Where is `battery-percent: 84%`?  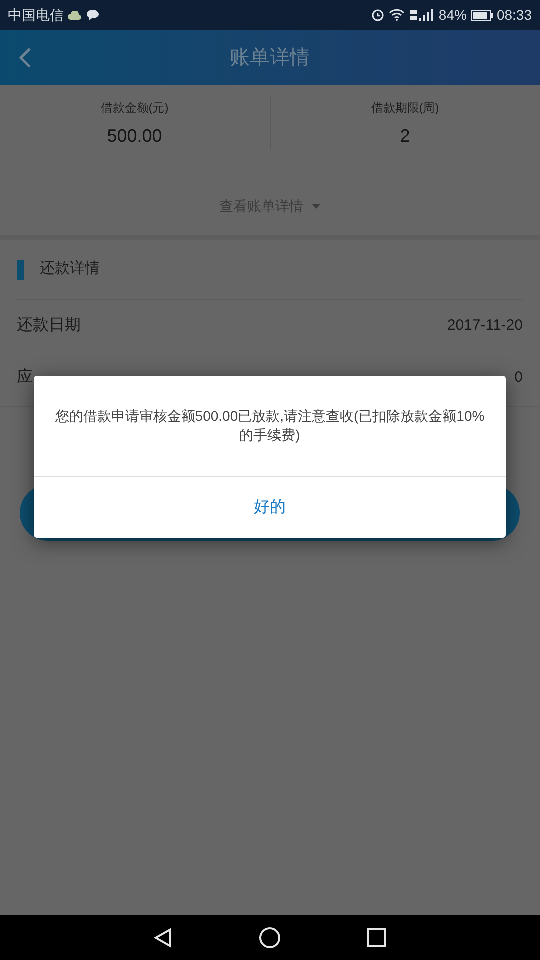
battery-percent: 84% is located at coordinates (452, 15).